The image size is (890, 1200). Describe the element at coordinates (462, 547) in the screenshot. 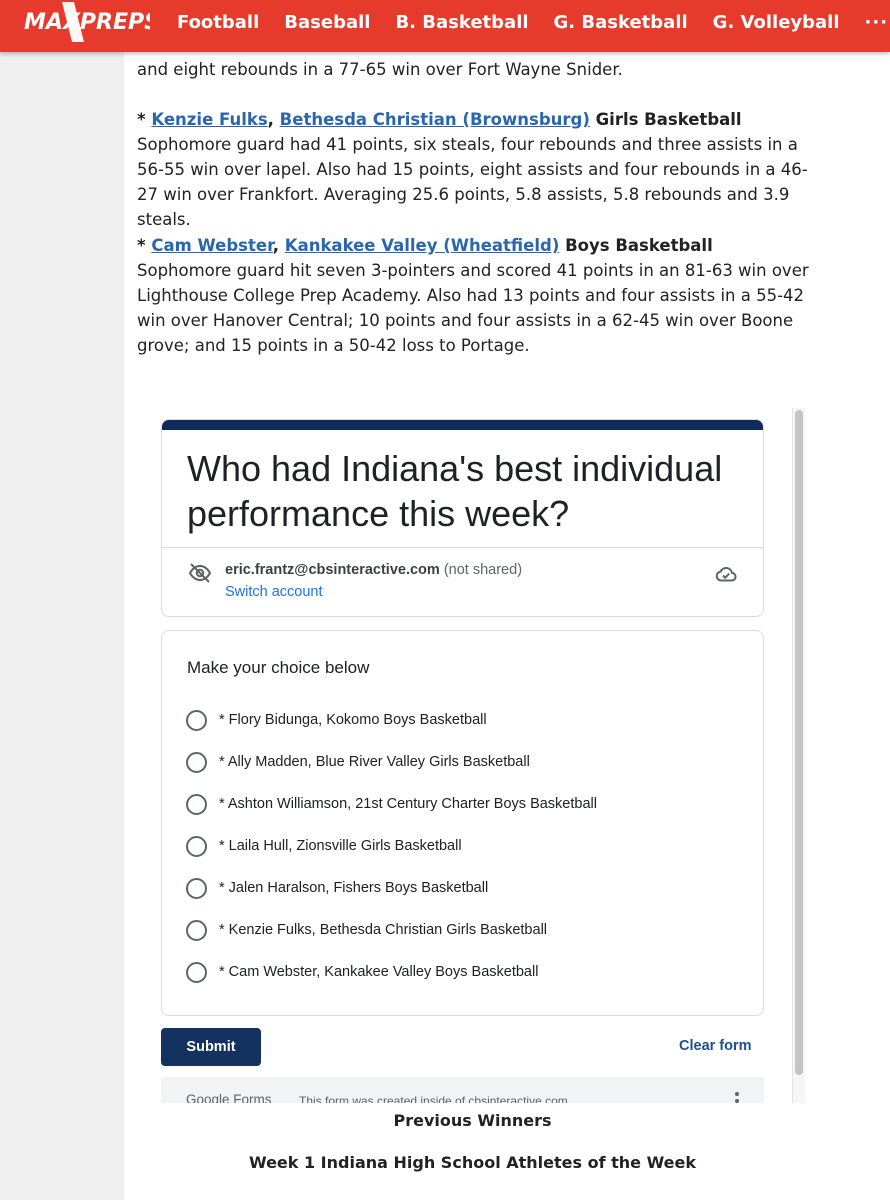

I see `form-divider` at that location.